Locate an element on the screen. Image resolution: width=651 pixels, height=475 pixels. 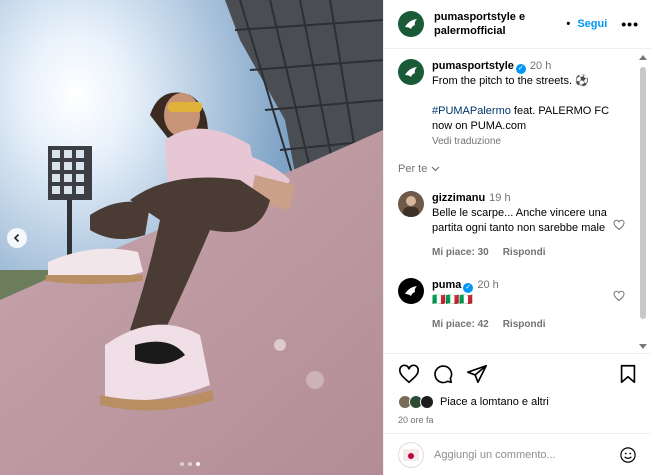
comment-bubble-icon is located at coordinates (443, 374).